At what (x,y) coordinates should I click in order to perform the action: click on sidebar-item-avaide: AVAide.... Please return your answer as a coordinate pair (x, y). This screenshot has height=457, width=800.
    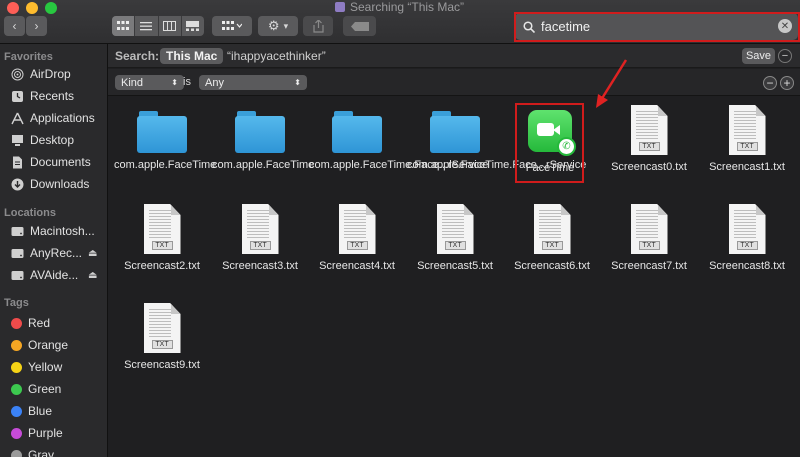
    Looking at the image, I should click on (44, 275).